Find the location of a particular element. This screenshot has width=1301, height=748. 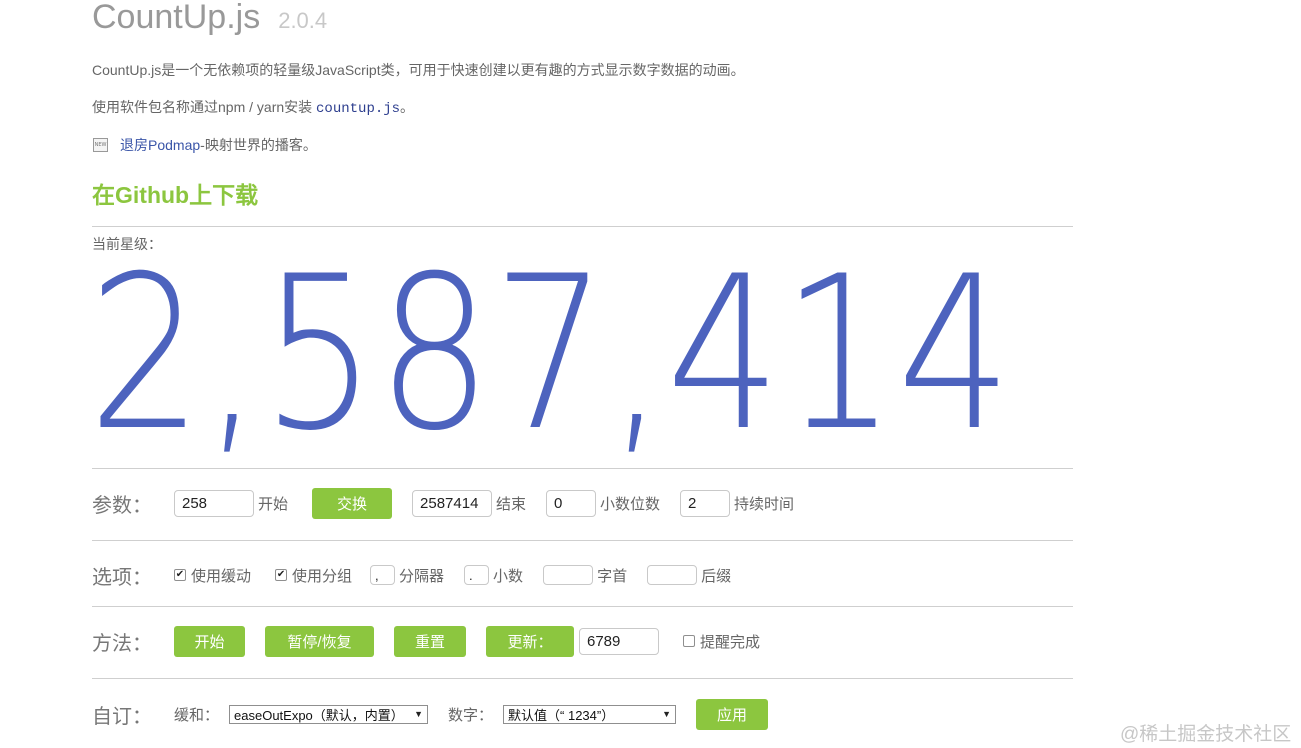

new-badge-icon: NEW is located at coordinates (100, 145).